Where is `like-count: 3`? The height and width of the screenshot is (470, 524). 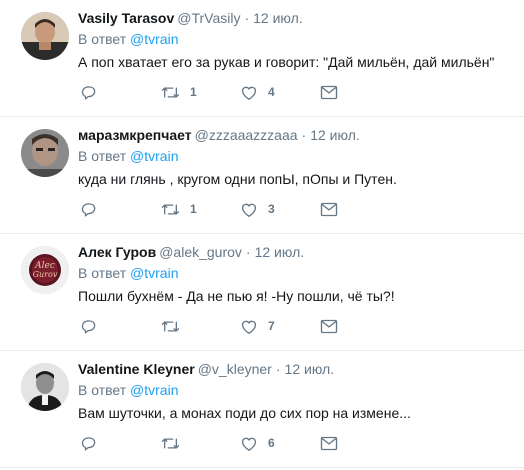 like-count: 3 is located at coordinates (271, 209).